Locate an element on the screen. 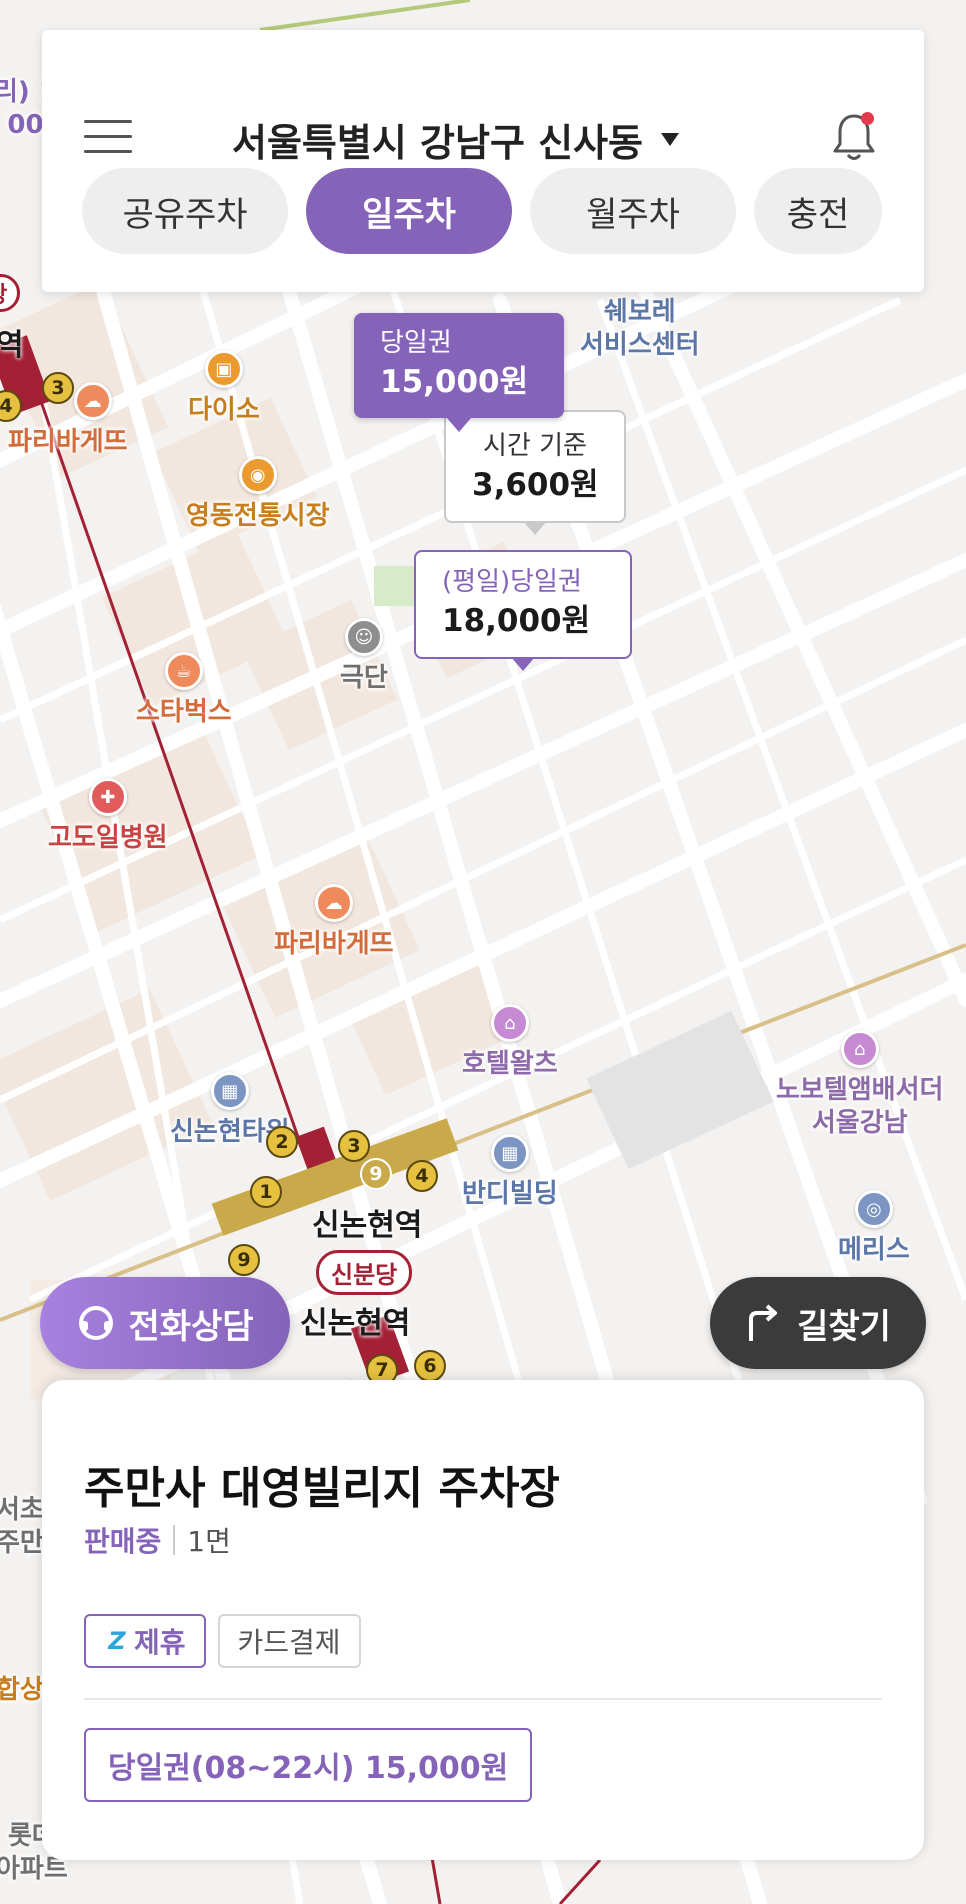 This screenshot has width=966, height=1904. tab-charging: 충전 is located at coordinates (818, 211).